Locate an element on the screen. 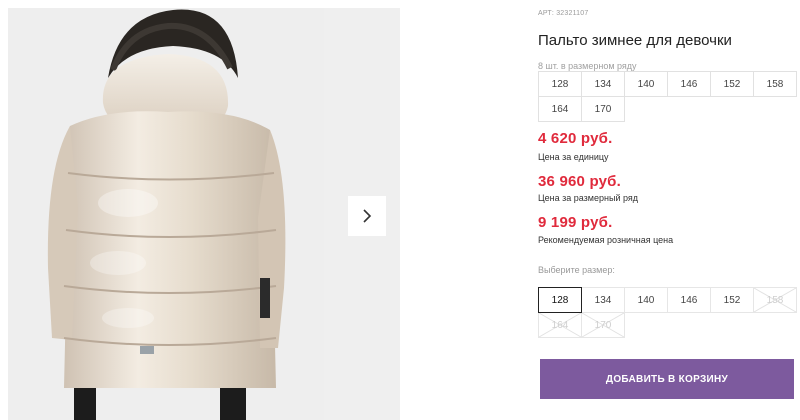  size-row-cell: 170 is located at coordinates (603, 109).